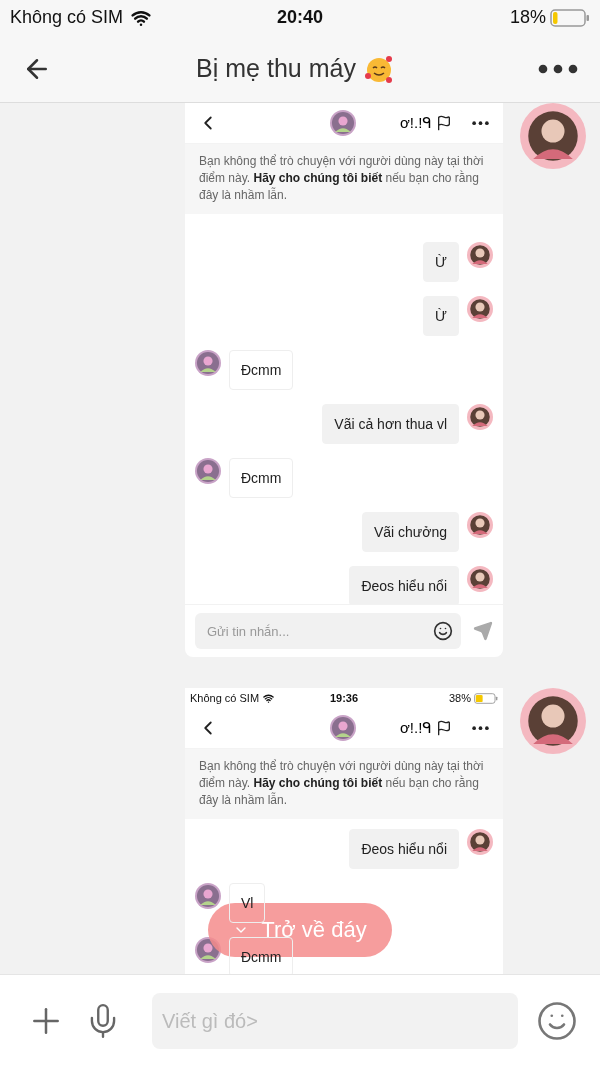 This screenshot has height=1067, width=600. Describe the element at coordinates (483, 631) in the screenshot. I see `send-icon` at that location.